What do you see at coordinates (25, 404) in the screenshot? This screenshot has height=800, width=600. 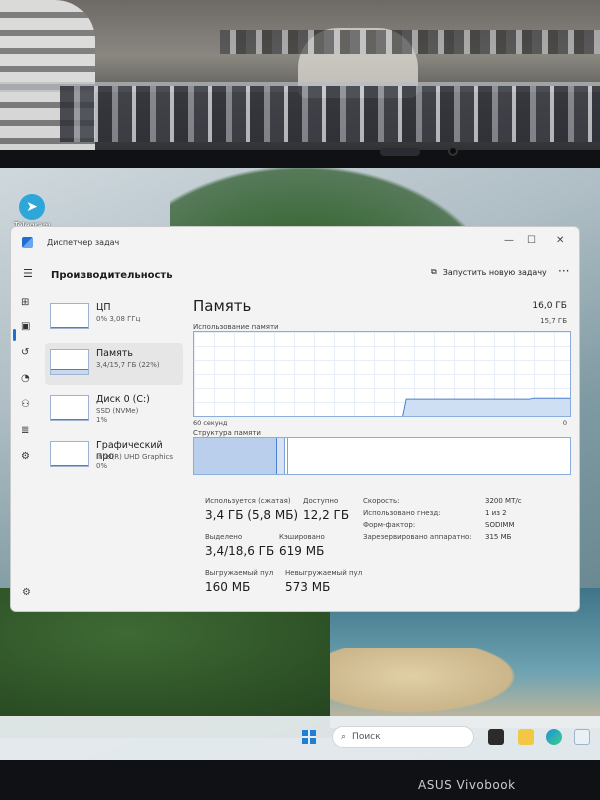 I see `users-icon: ⚇` at bounding box center [25, 404].